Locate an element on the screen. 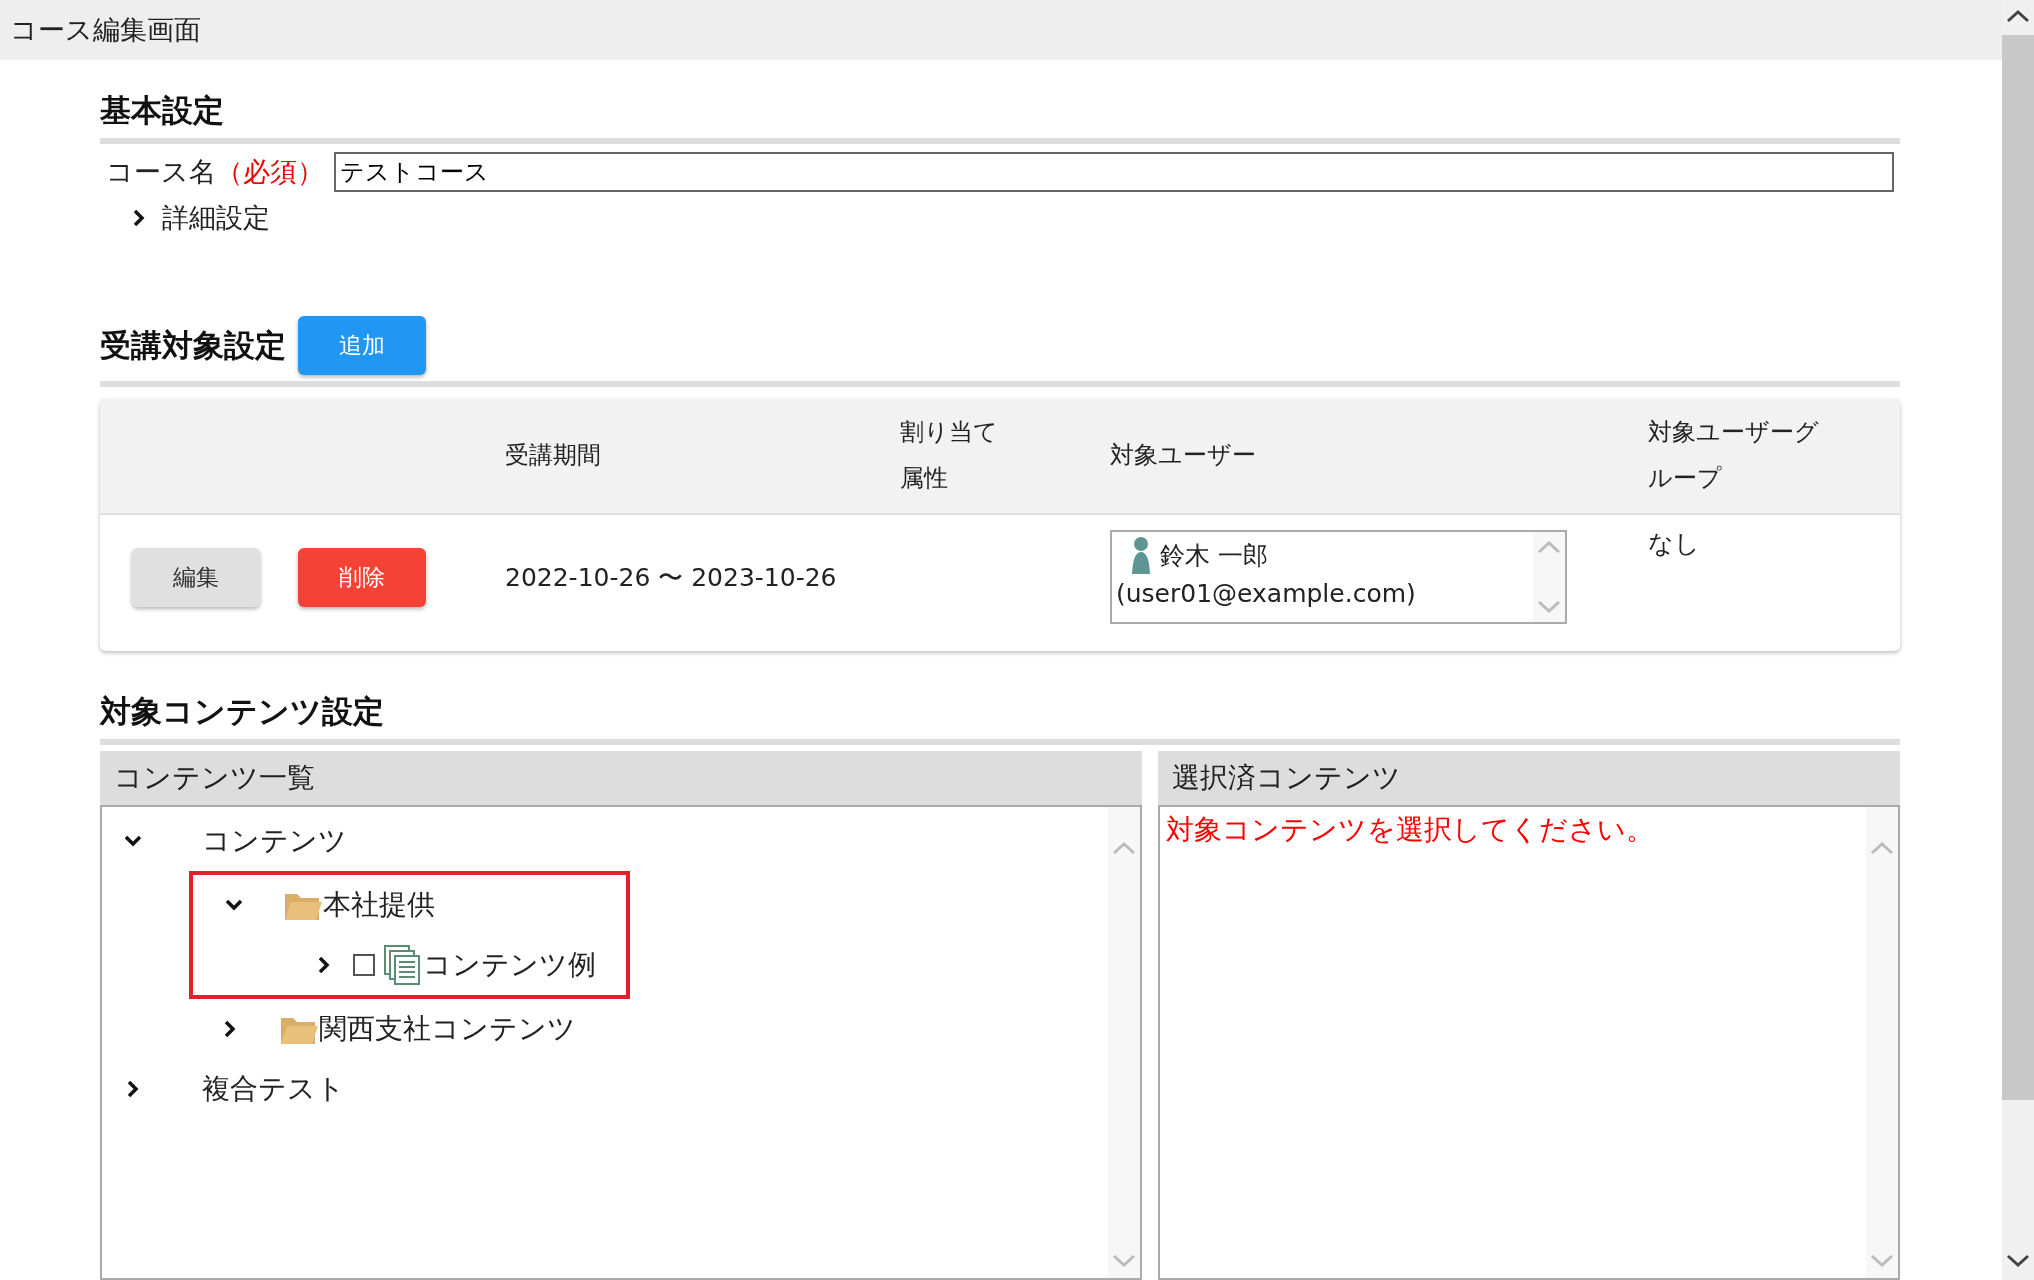 This screenshot has height=1280, width=2034. tree-item-label: コンテンツ is located at coordinates (274, 841).